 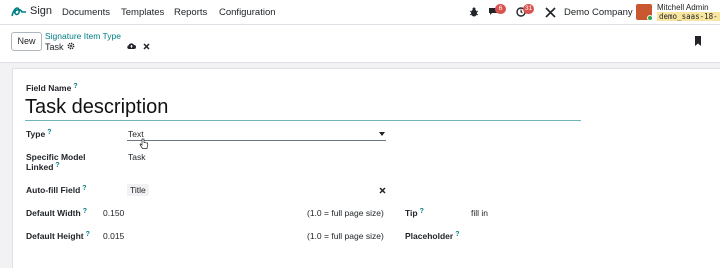 I want to click on save-cloud-icon, so click(x=131, y=46).